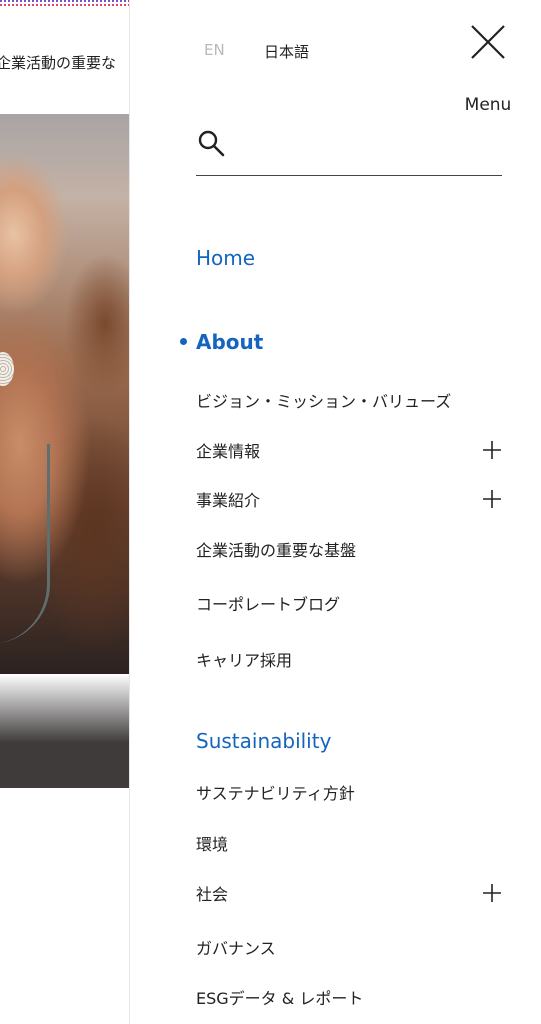 The width and height of the screenshot is (541, 1024). I want to click on search-icon, so click(211, 143).